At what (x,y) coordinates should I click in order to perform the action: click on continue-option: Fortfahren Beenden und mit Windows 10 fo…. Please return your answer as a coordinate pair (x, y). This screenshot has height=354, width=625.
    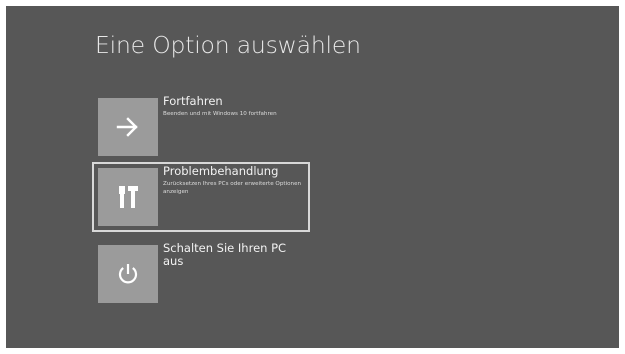
    Looking at the image, I should click on (201, 127).